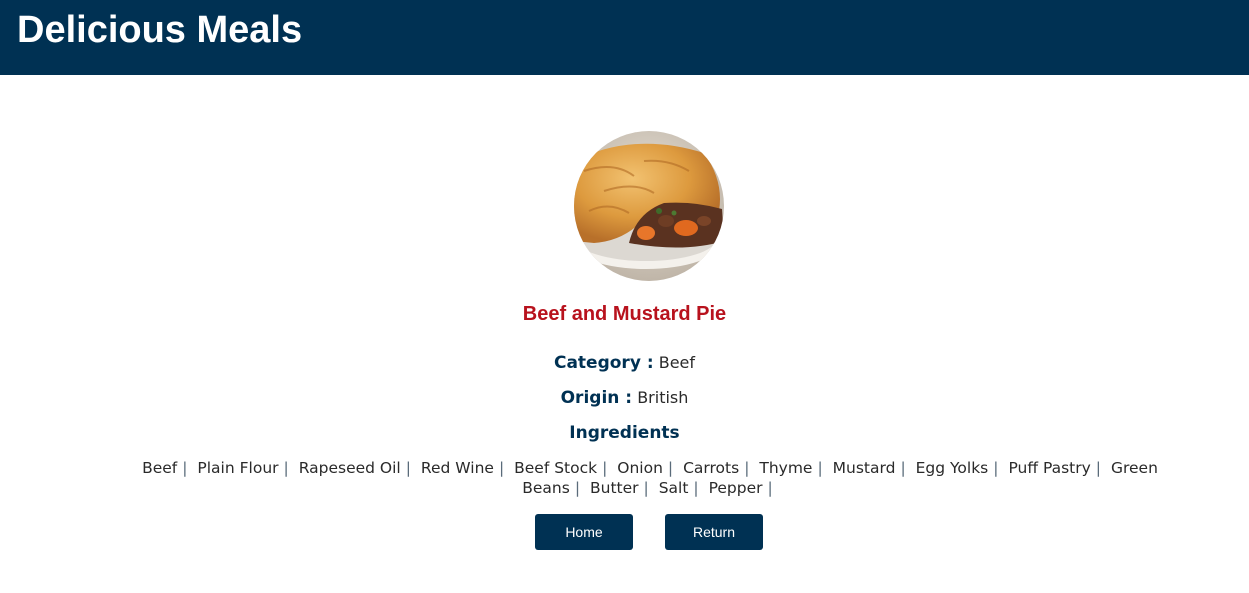  I want to click on category-label: Category :, so click(603, 363).